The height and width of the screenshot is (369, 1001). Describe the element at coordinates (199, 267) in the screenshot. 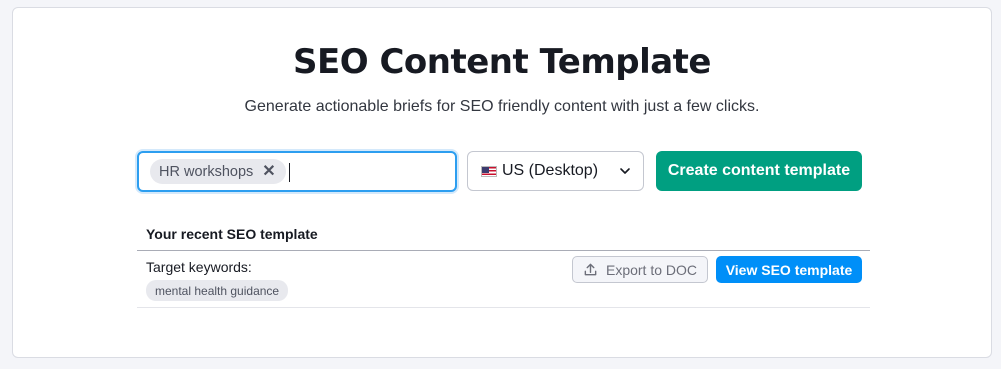

I see `target-keywords-label: Target keywords:` at that location.